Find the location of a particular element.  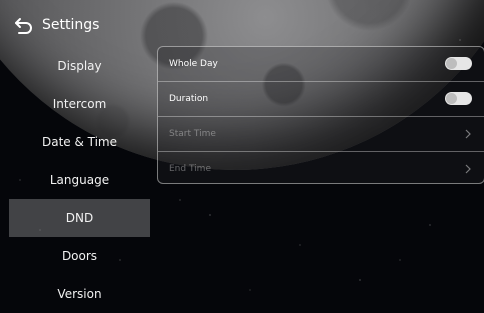

sidebar-item-doors: Doors is located at coordinates (79, 256).